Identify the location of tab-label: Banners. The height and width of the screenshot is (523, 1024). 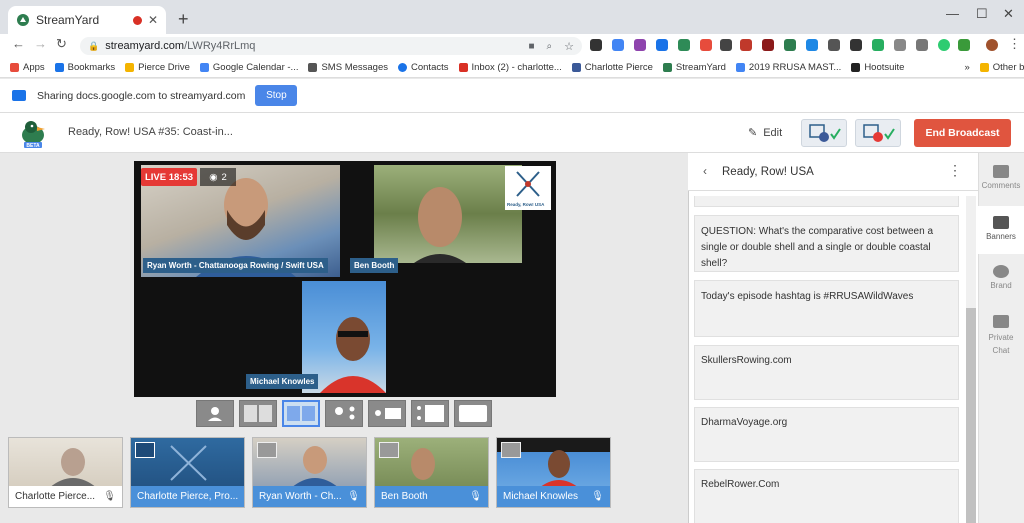
(1001, 236).